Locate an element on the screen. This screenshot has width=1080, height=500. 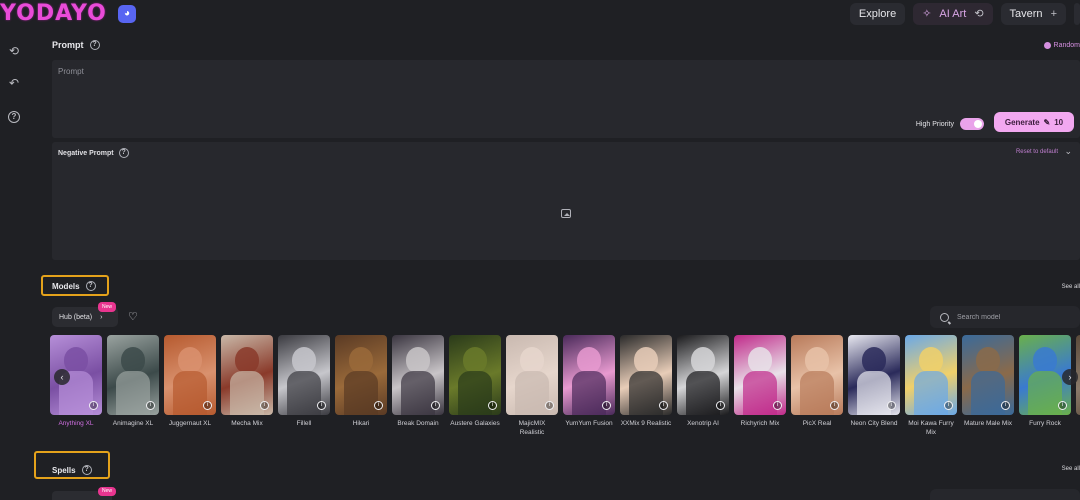
explore-button: Explore is located at coordinates (877, 14).